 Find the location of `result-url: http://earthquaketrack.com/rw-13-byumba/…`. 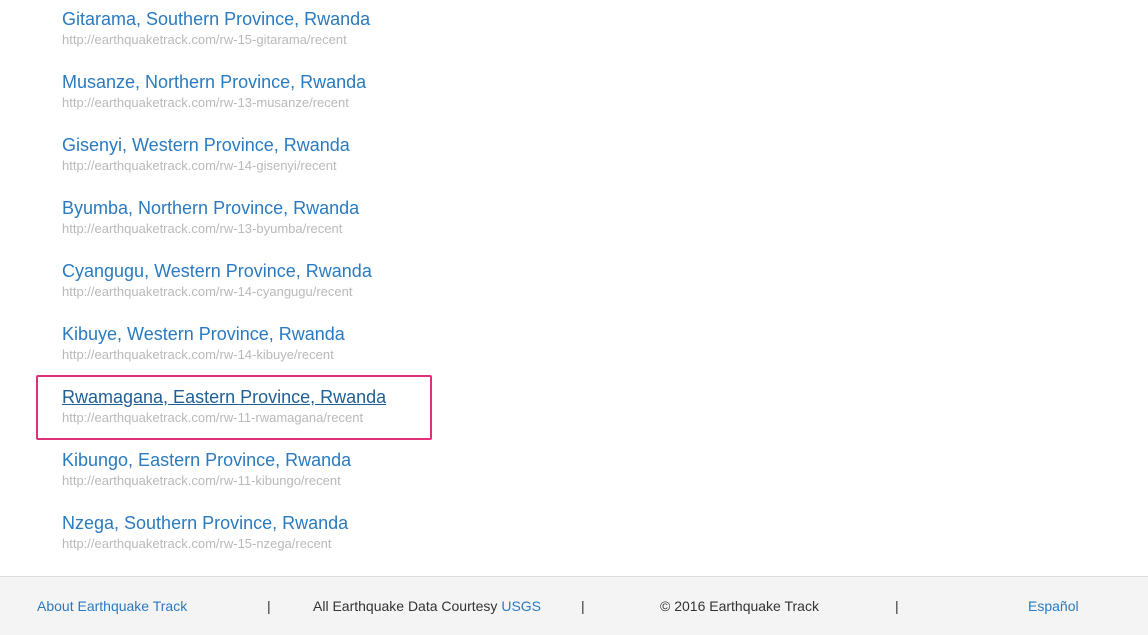

result-url: http://earthquaketrack.com/rw-13-byumba/… is located at coordinates (202, 228).